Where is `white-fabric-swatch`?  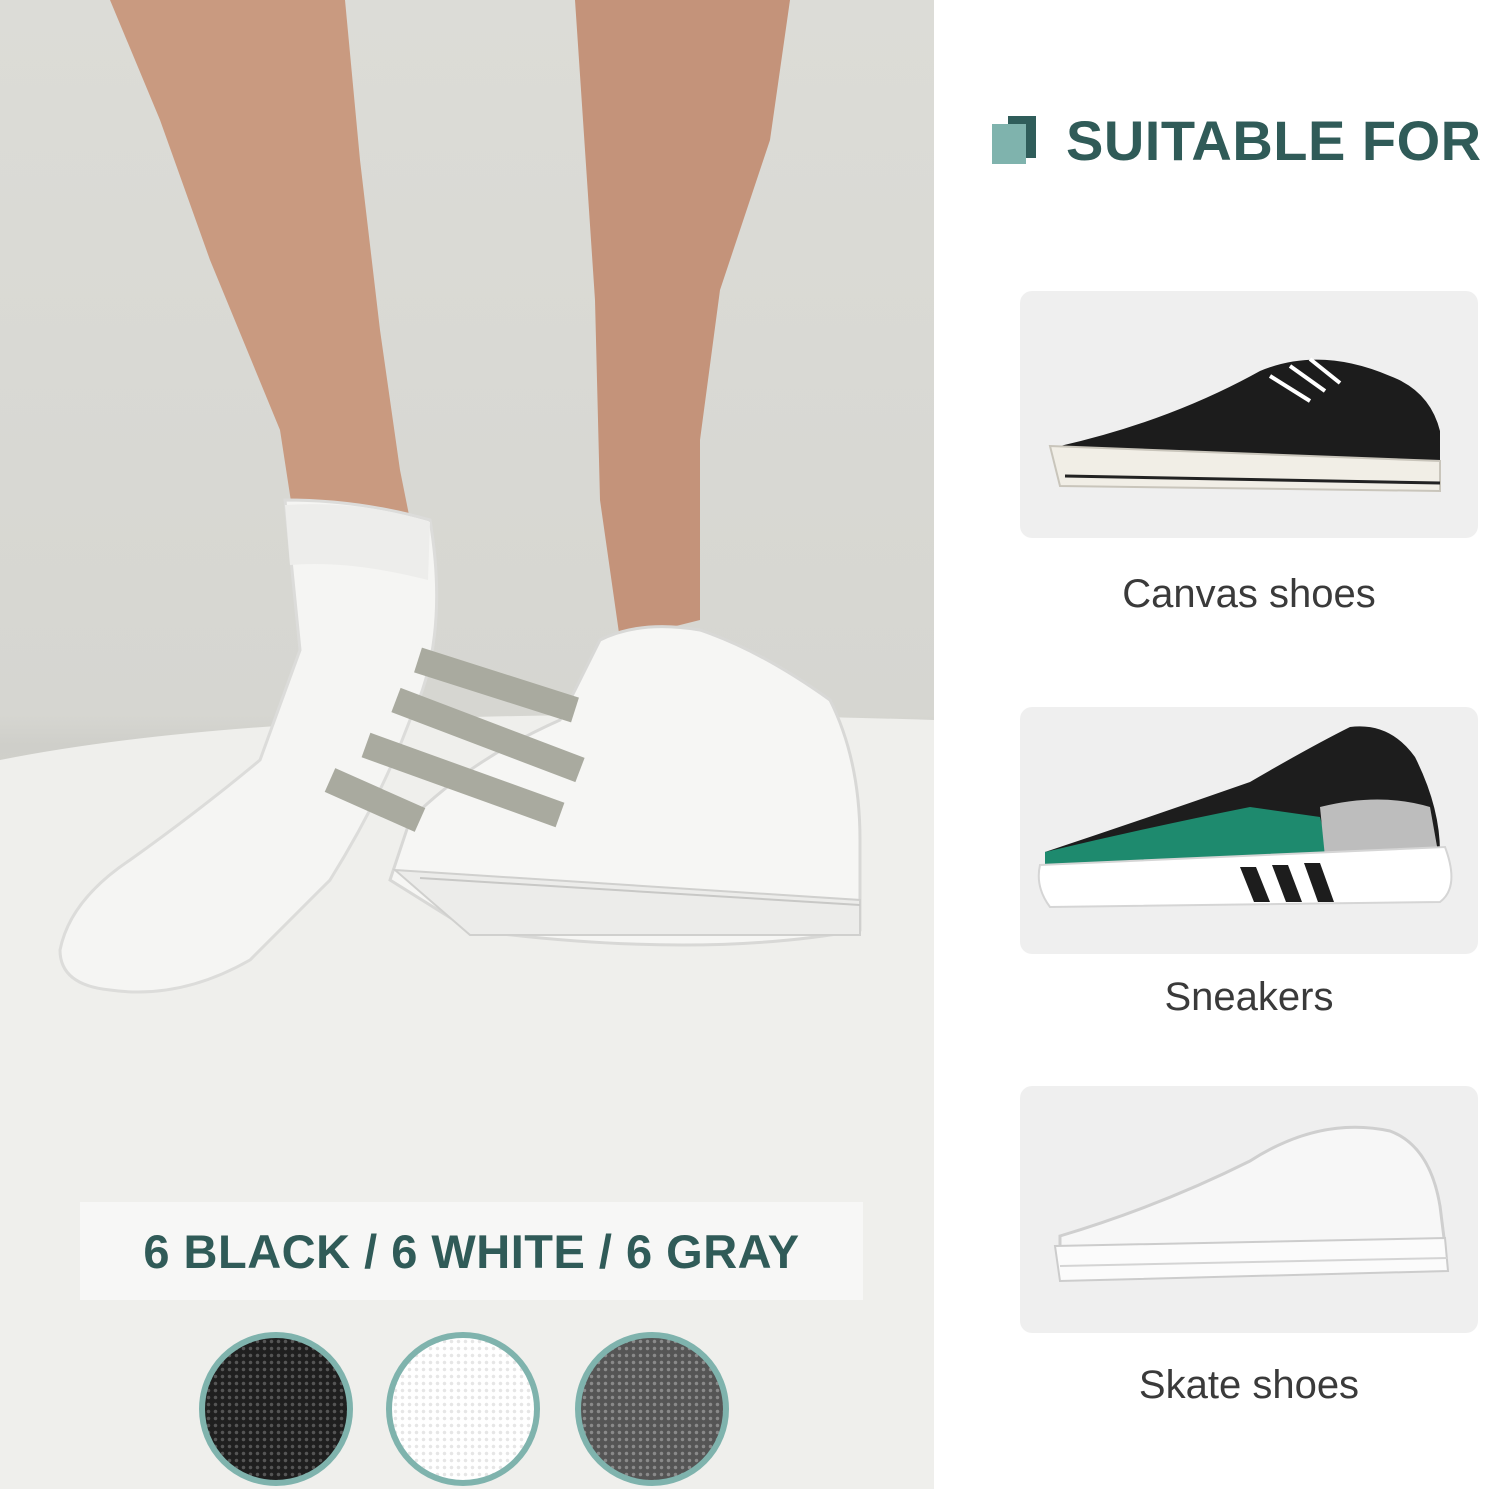
white-fabric-swatch is located at coordinates (463, 1409).